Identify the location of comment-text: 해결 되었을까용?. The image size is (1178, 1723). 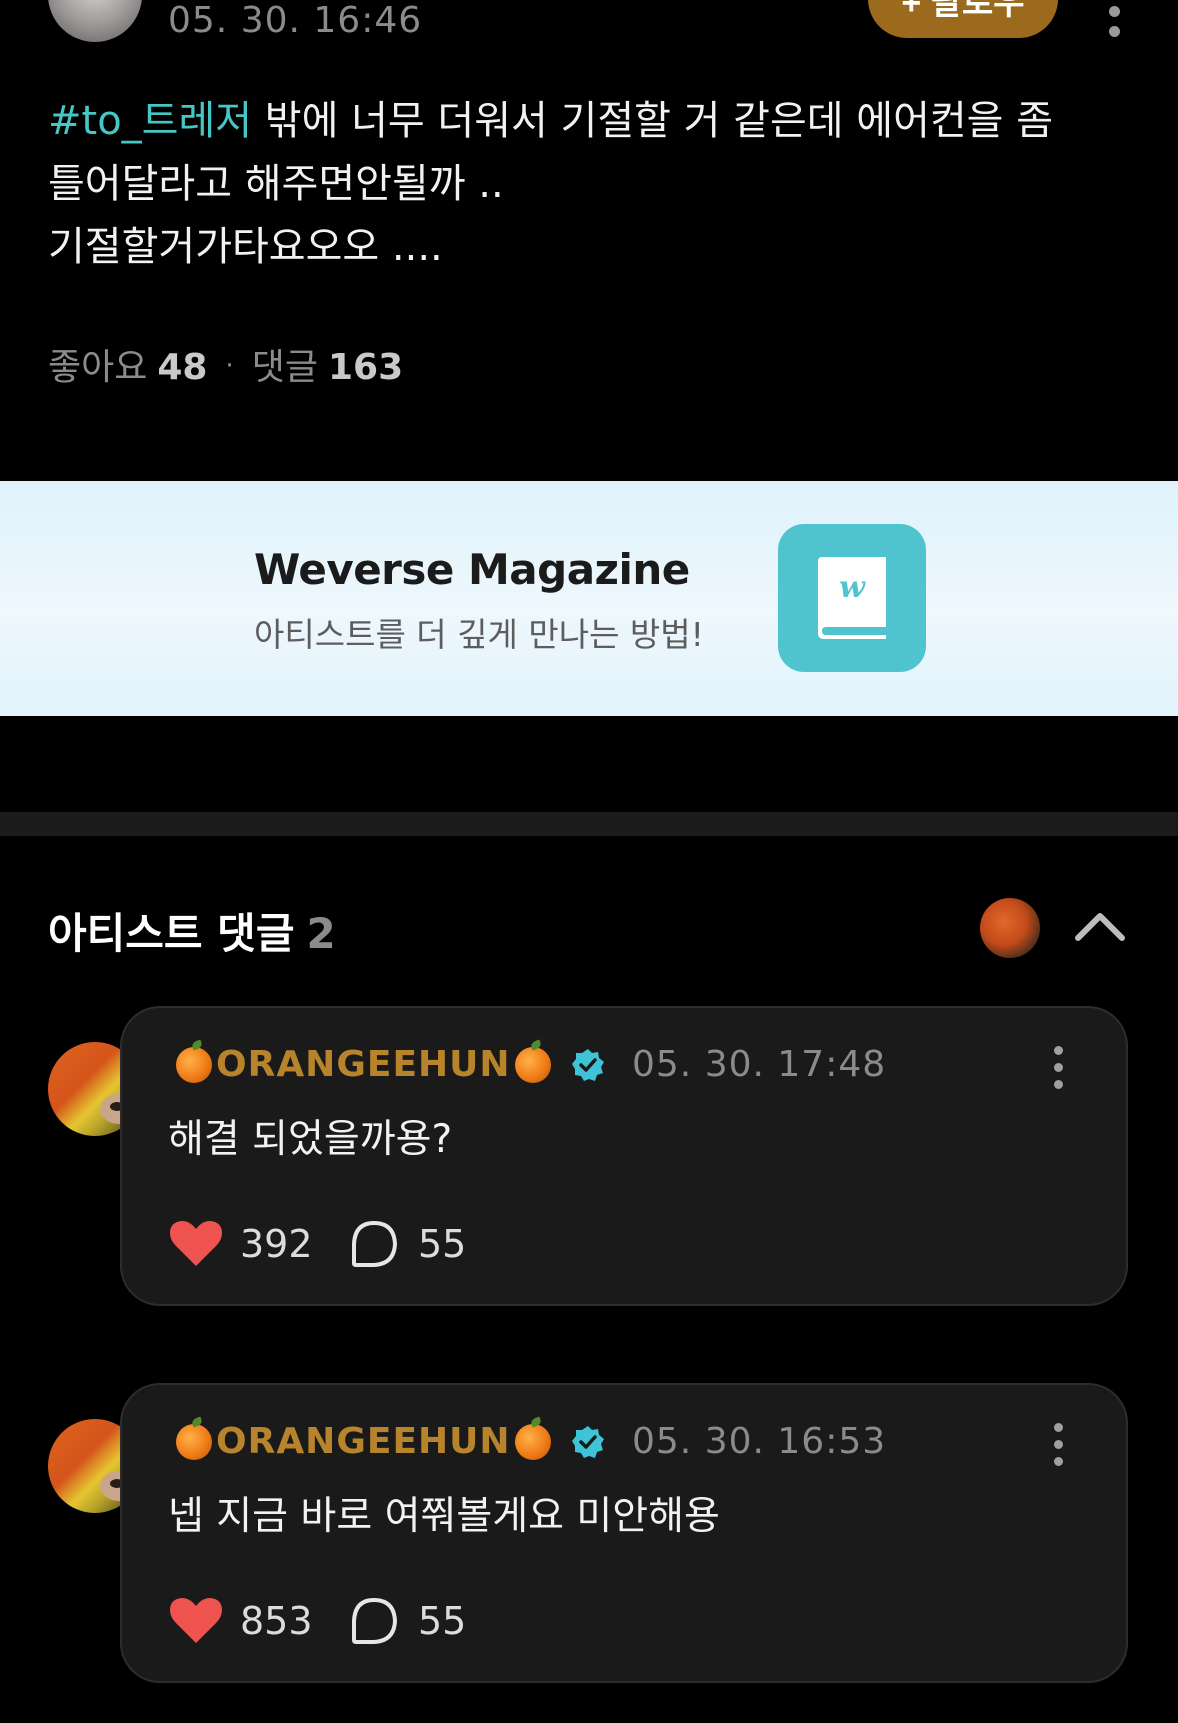
(310, 1139).